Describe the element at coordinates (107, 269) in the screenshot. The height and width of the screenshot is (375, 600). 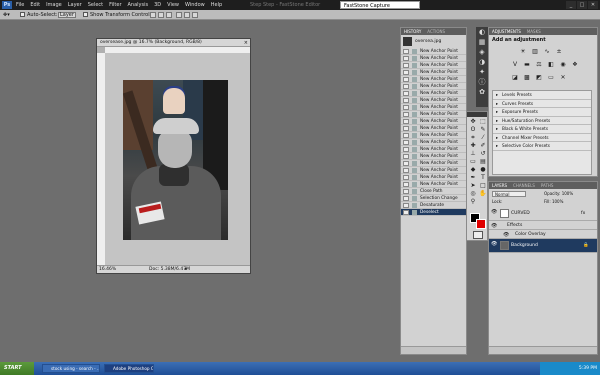
I see `zoom-level: 16.46%` at that location.